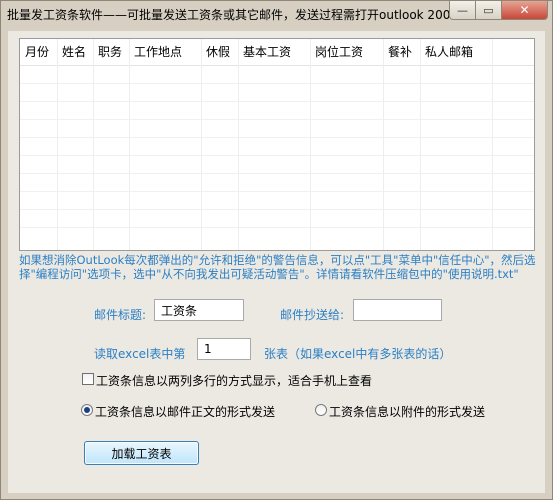  Describe the element at coordinates (400, 52) in the screenshot. I see `col-header-meal: 餐补` at that location.